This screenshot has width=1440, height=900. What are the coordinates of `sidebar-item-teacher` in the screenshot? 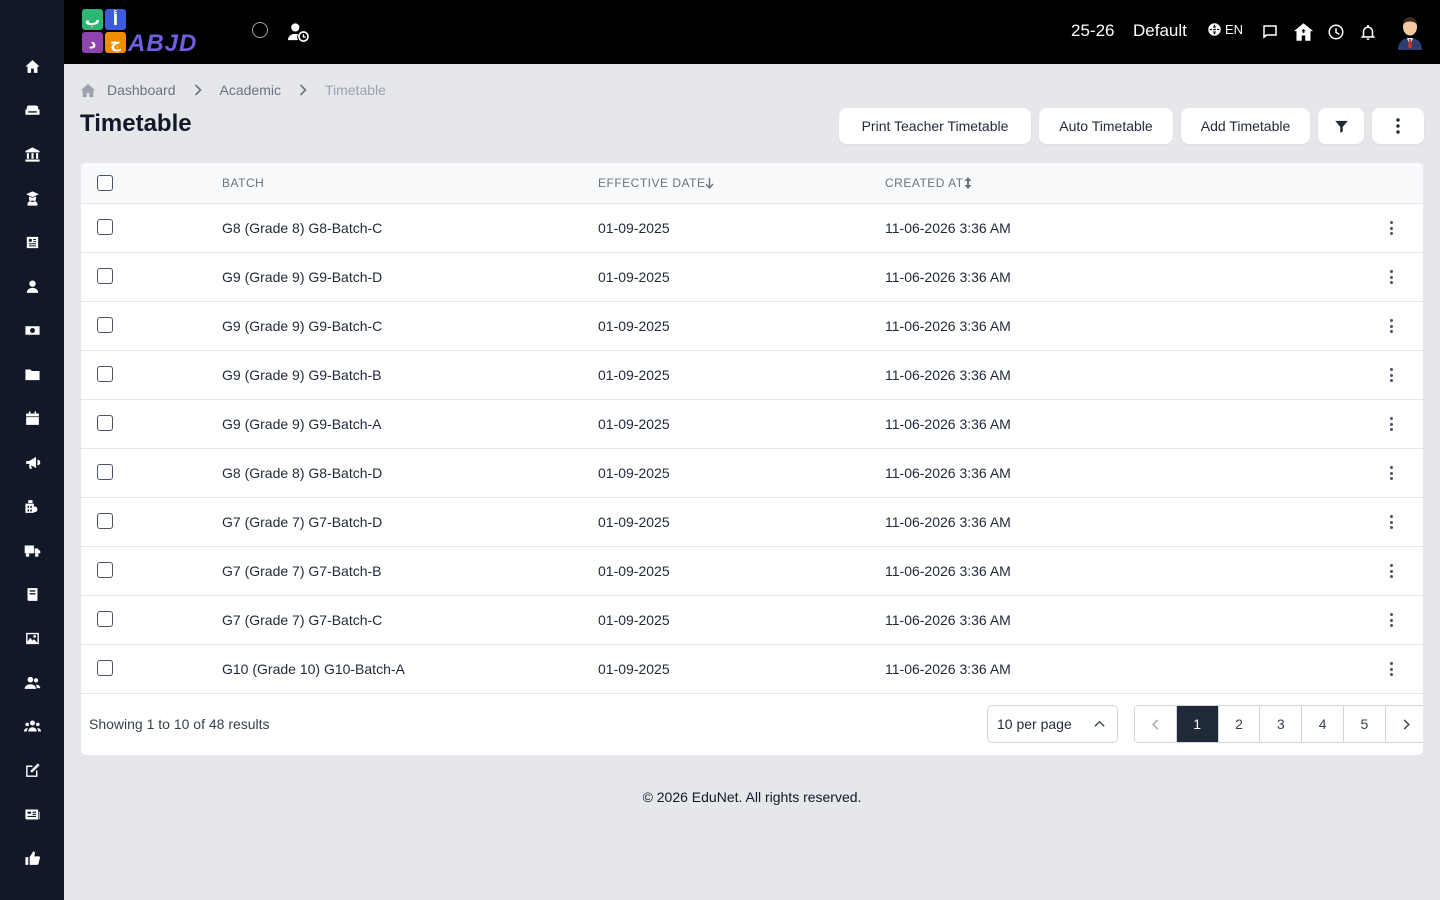 It's located at (32, 198).